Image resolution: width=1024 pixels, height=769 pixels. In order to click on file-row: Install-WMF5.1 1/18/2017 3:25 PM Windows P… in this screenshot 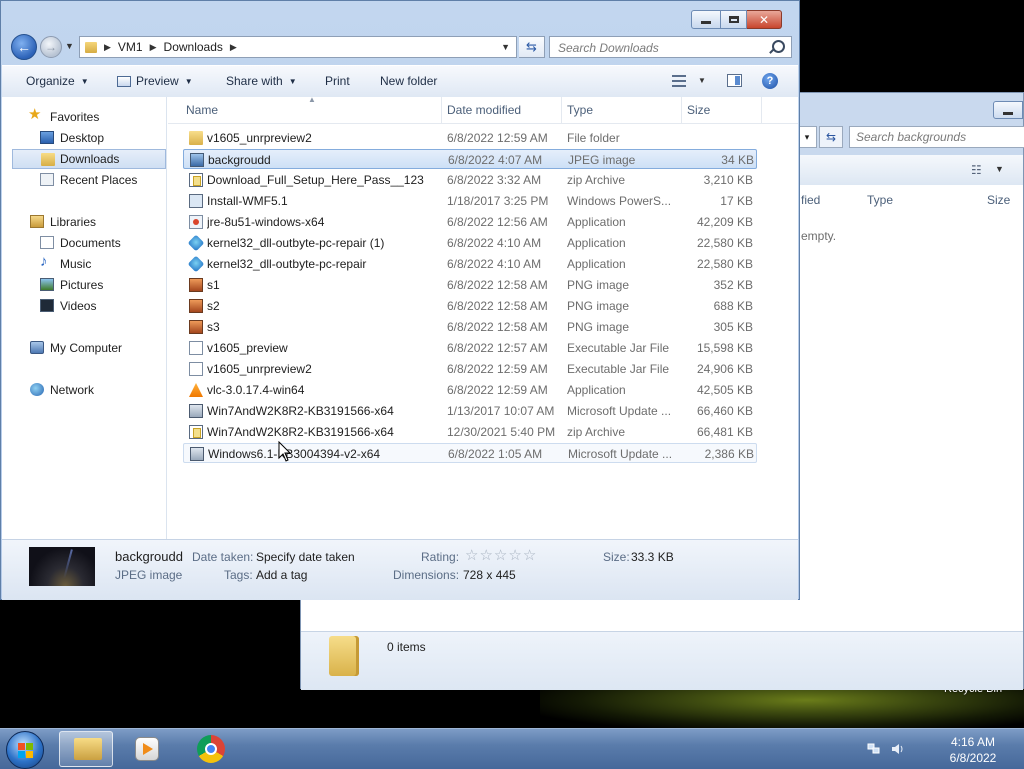, I will do `click(470, 201)`.